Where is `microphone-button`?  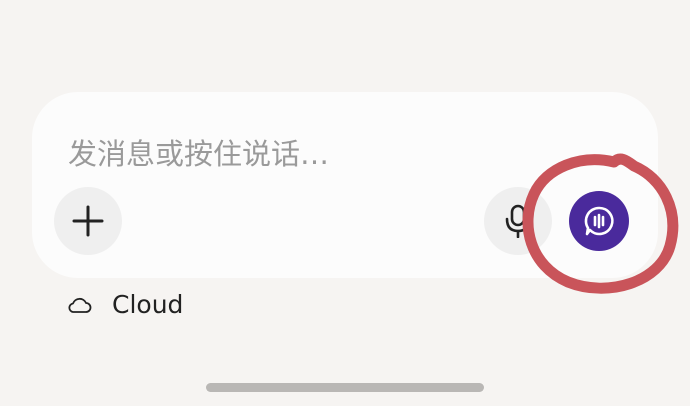
microphone-button is located at coordinates (518, 221).